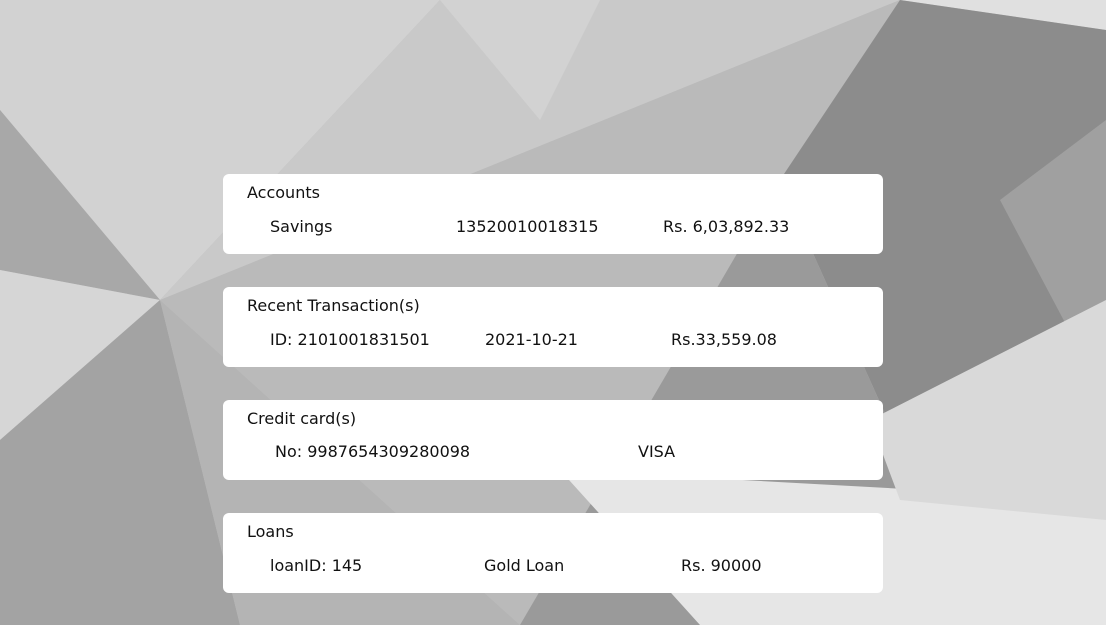 This screenshot has height=625, width=1106. I want to click on credit-card-number: No: 9987654309280098, so click(373, 451).